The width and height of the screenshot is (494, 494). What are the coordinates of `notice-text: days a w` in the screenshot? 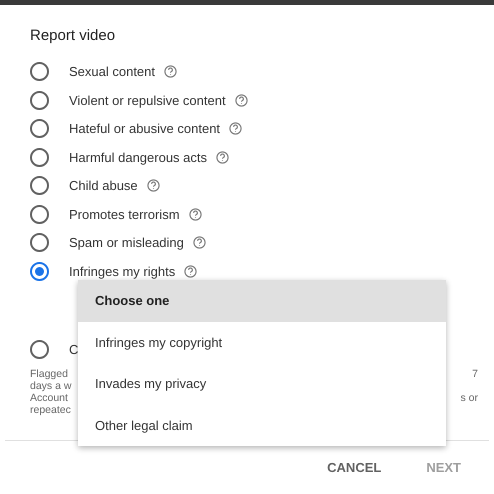 It's located at (51, 386).